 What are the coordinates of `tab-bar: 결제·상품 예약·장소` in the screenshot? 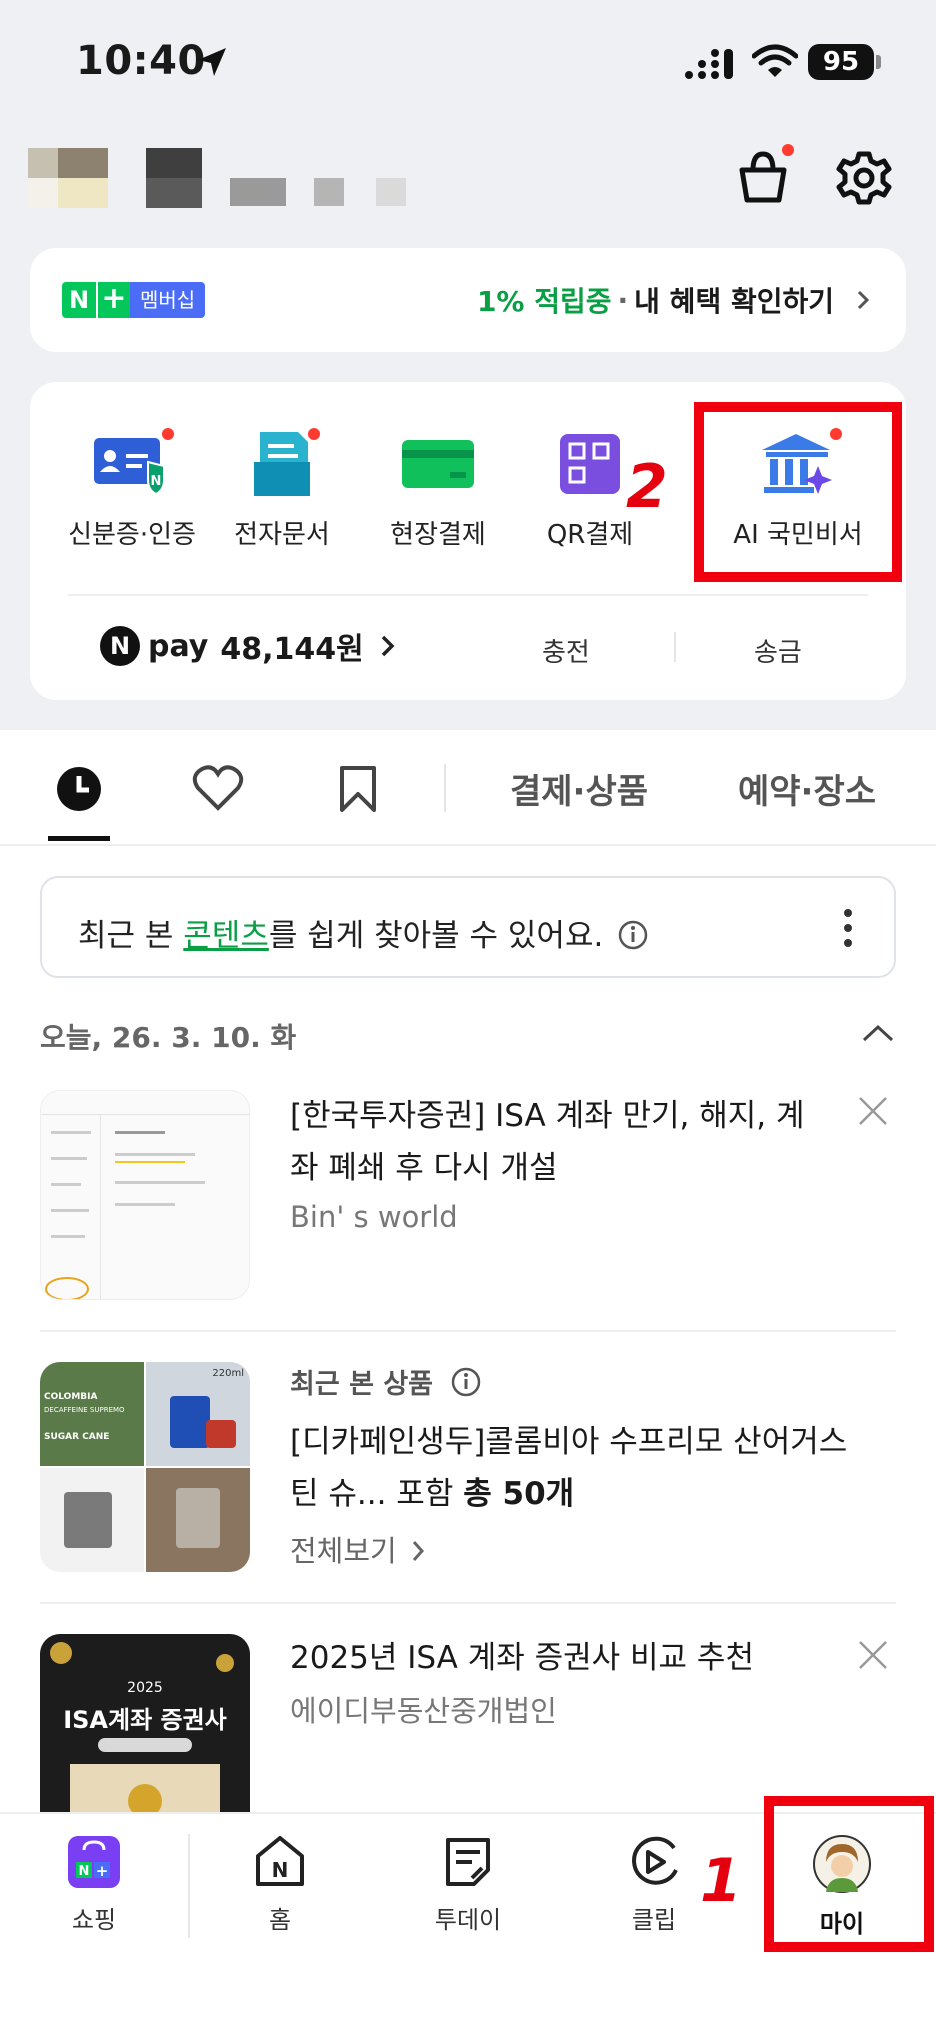 It's located at (468, 788).